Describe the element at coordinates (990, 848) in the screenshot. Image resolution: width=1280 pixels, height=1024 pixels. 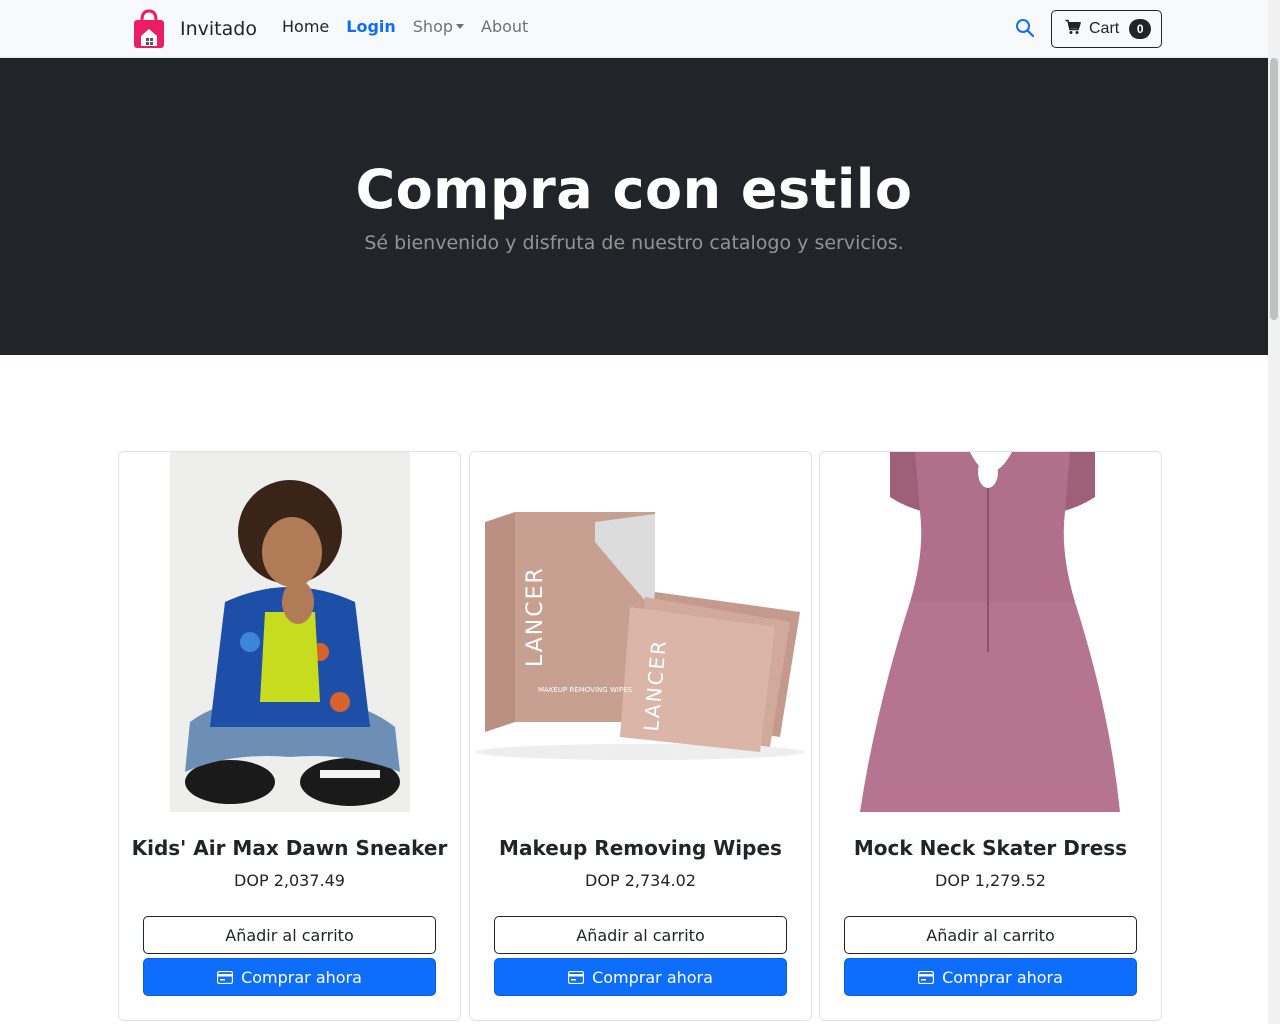
I see `product-name: Mock Neck Skater Dress` at that location.